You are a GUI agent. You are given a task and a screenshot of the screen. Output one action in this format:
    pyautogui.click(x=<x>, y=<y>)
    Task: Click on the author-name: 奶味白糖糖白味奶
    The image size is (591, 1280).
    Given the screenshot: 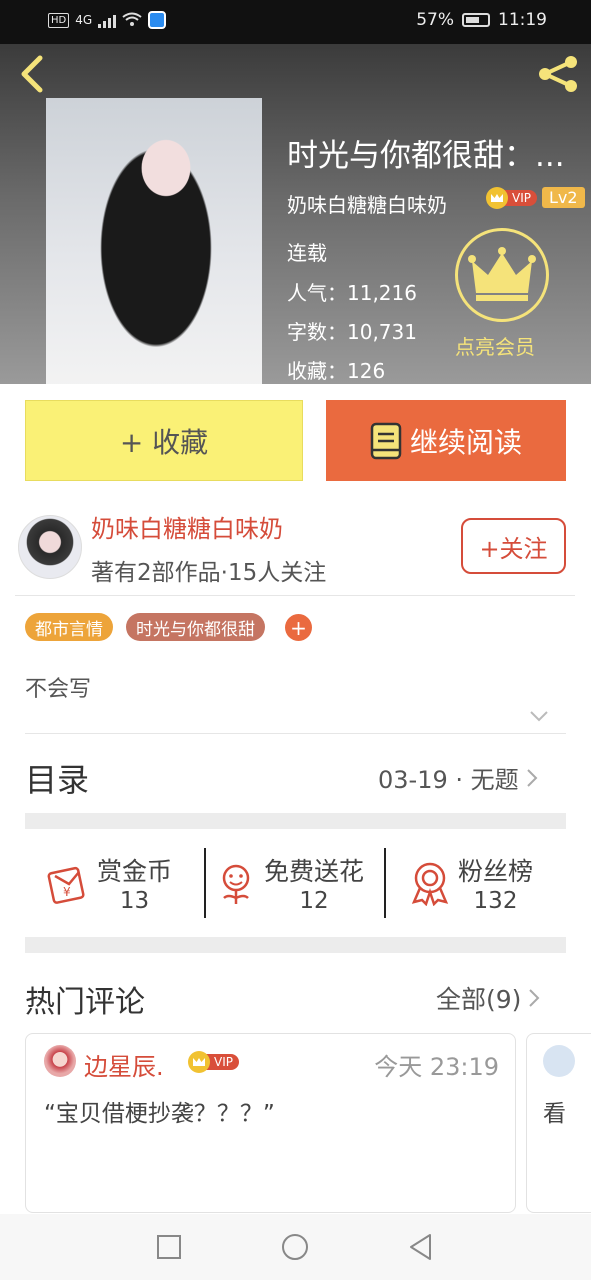 What is the action you would take?
    pyautogui.click(x=187, y=526)
    